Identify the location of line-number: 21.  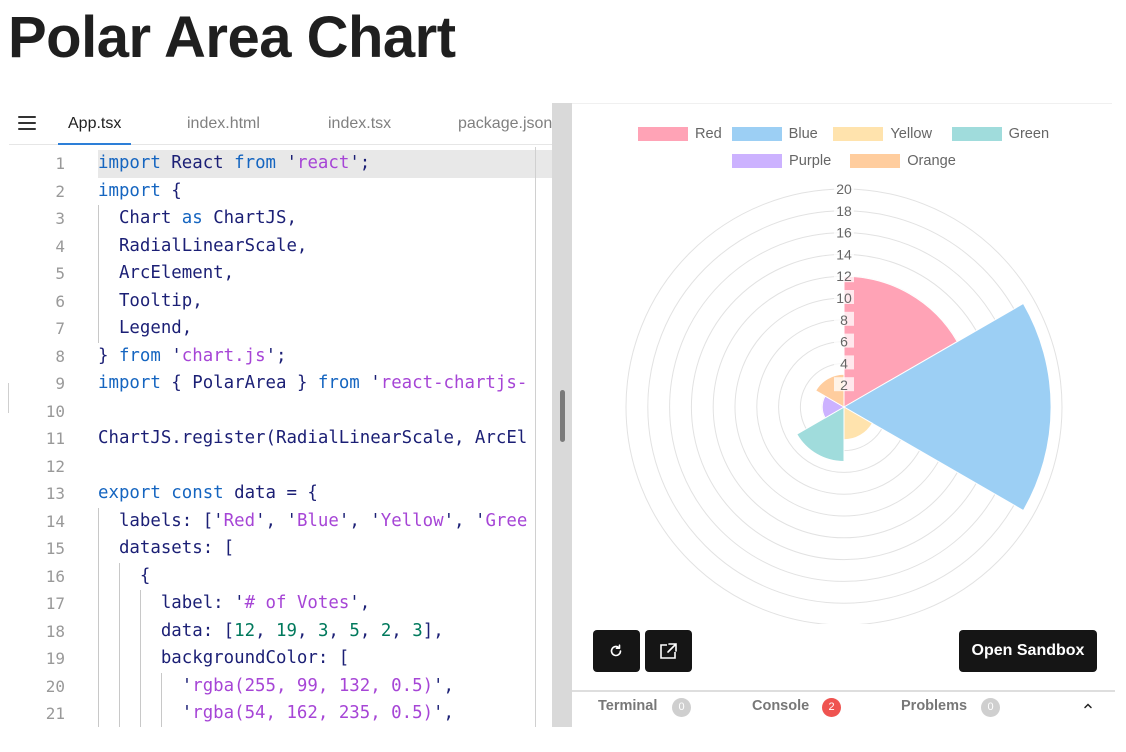
(55, 713).